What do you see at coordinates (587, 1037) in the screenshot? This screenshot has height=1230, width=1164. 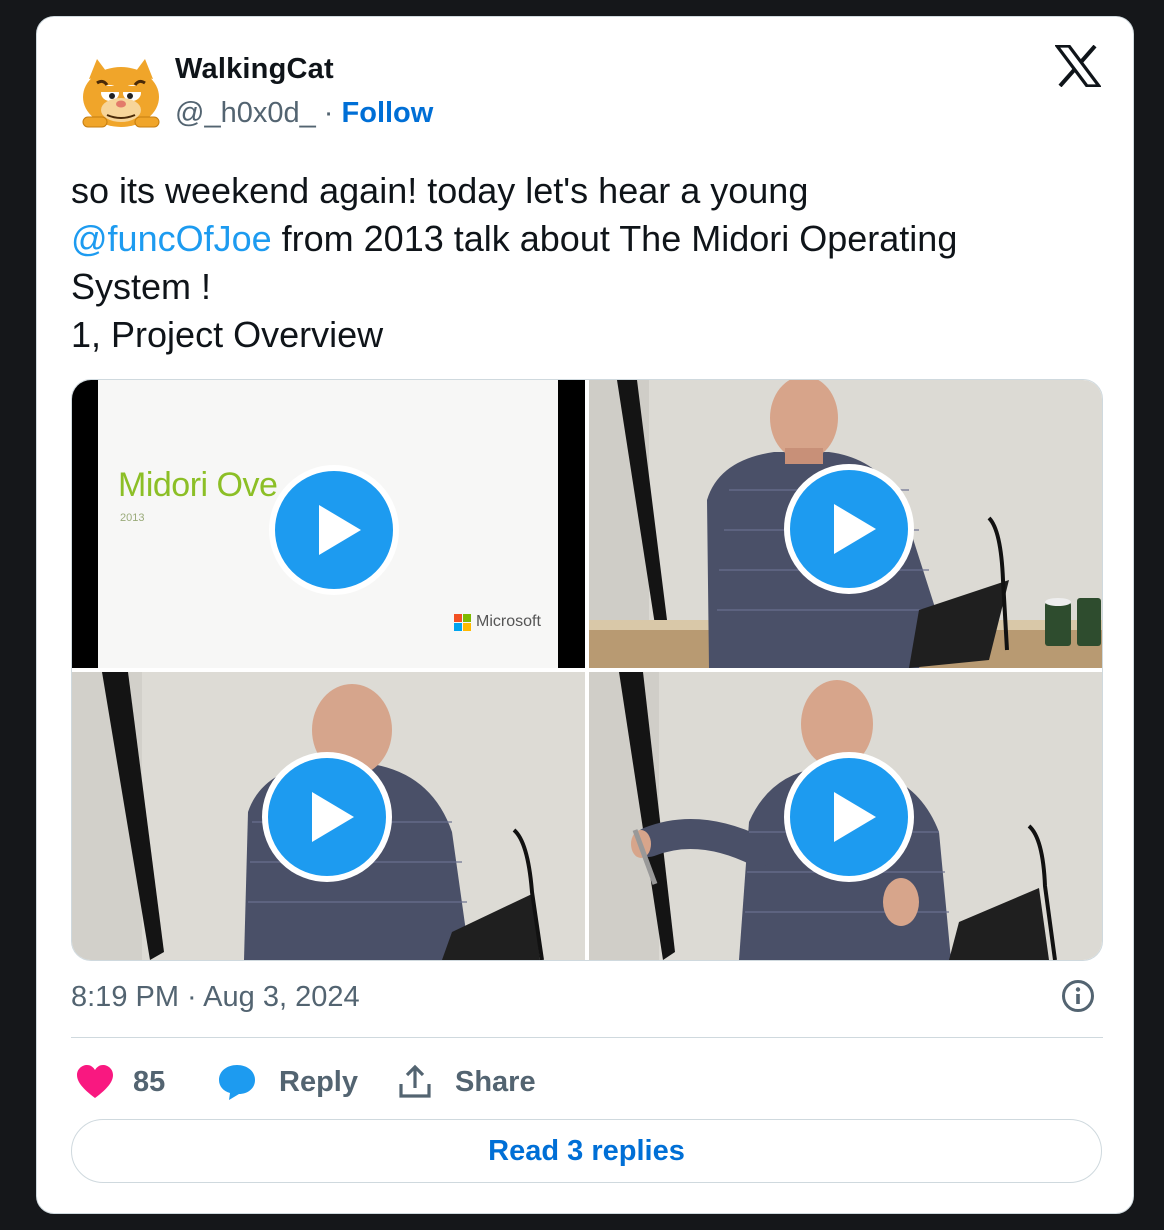 I see `divider` at bounding box center [587, 1037].